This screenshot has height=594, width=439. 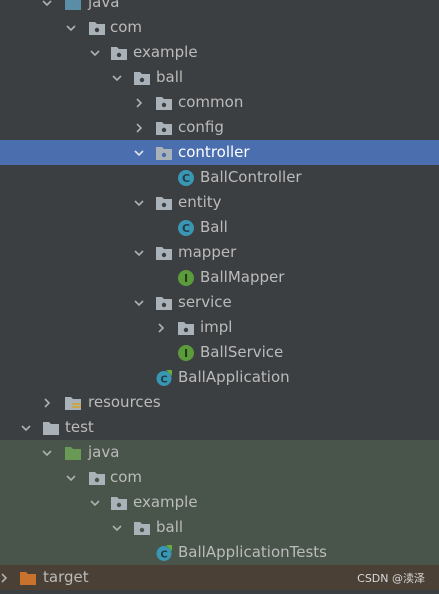 I want to click on tree-row-label: common, so click(x=211, y=102).